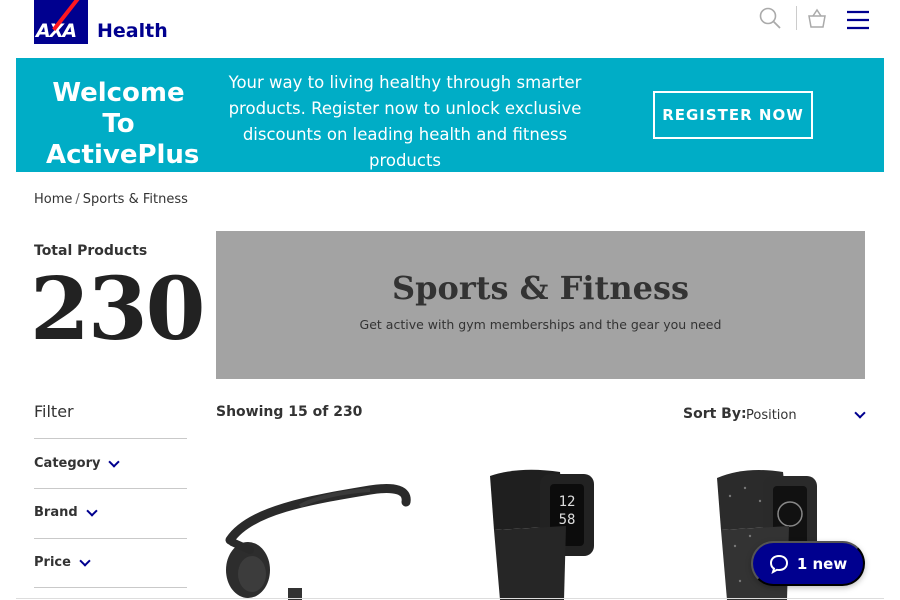 The height and width of the screenshot is (600, 900). Describe the element at coordinates (858, 20) in the screenshot. I see `hamburger-menu-icon` at that location.